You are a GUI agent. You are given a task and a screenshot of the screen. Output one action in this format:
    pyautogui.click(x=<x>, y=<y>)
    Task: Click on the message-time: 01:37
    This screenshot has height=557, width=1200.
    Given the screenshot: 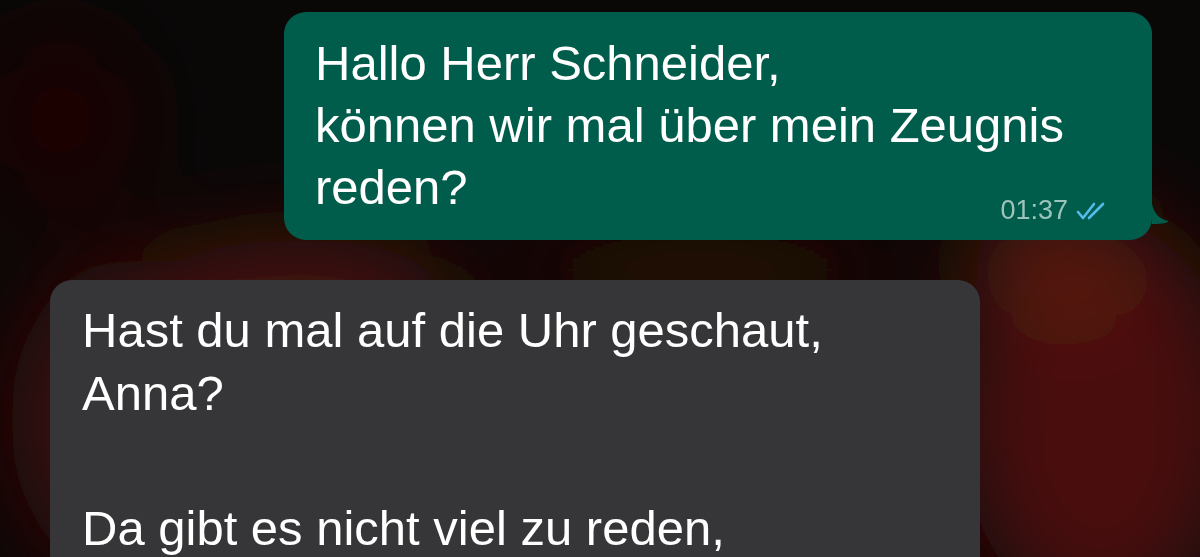 What is the action you would take?
    pyautogui.click(x=1034, y=210)
    